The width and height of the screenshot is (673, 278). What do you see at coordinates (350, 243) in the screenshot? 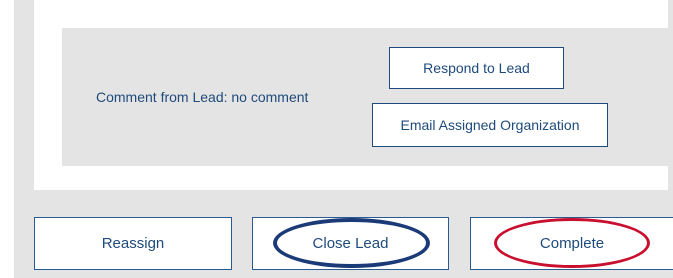
I see `close-lead-button: Close Lead` at bounding box center [350, 243].